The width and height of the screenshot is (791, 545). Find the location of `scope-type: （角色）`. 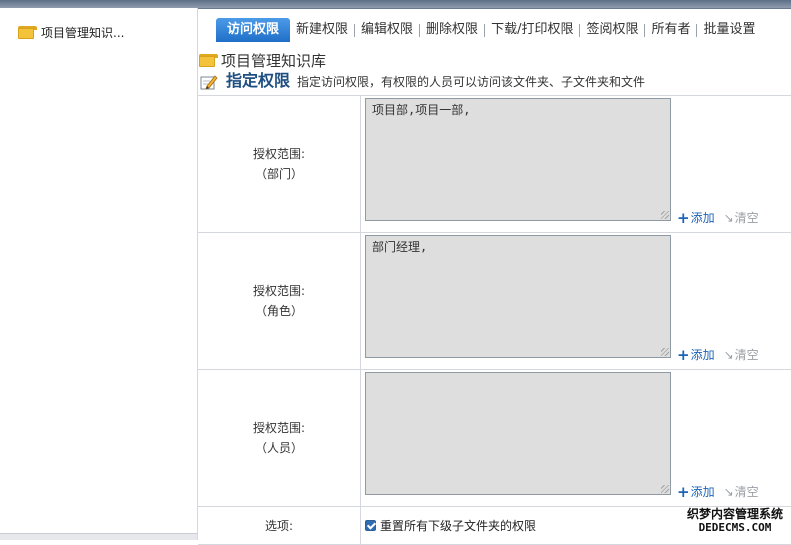

scope-type: （角色） is located at coordinates (278, 311).